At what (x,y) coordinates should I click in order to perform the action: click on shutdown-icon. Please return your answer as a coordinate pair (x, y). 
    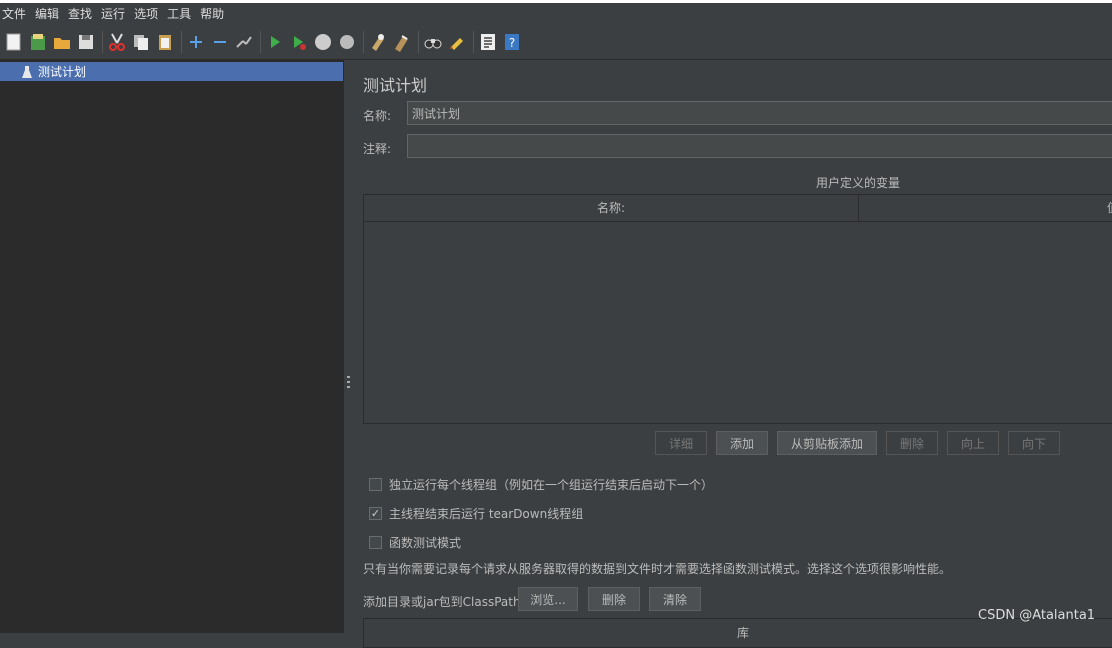
    Looking at the image, I should click on (347, 42).